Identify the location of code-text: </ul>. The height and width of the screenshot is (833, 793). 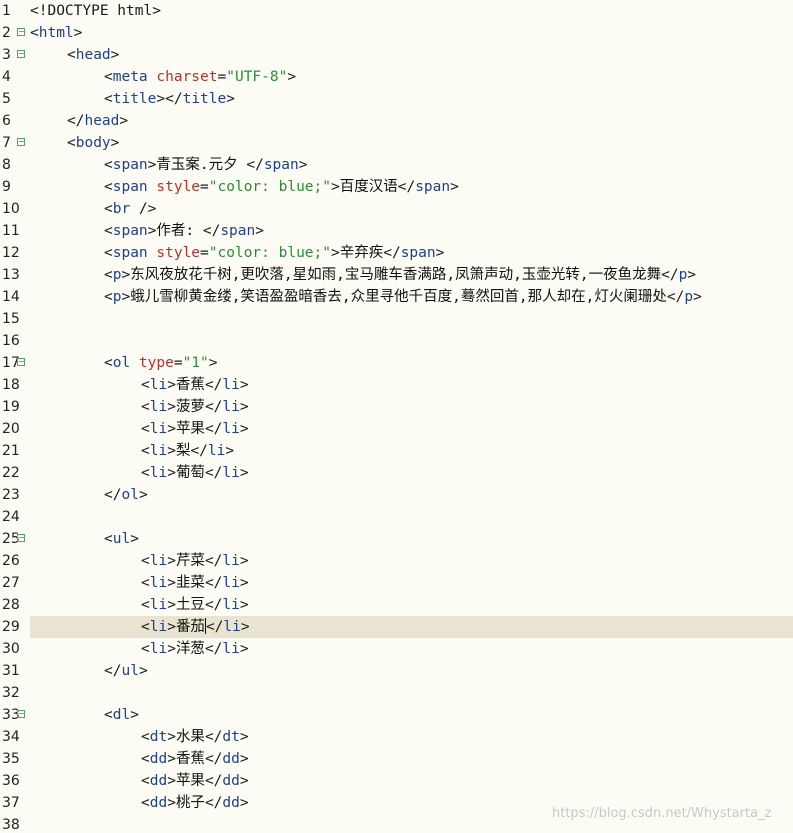
(89, 671).